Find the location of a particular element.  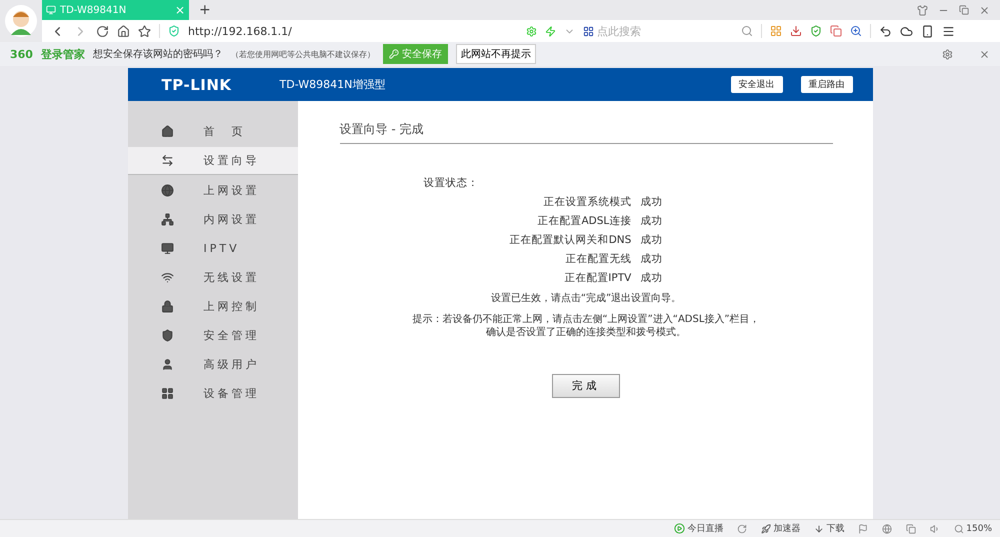

key-icon is located at coordinates (393, 54).